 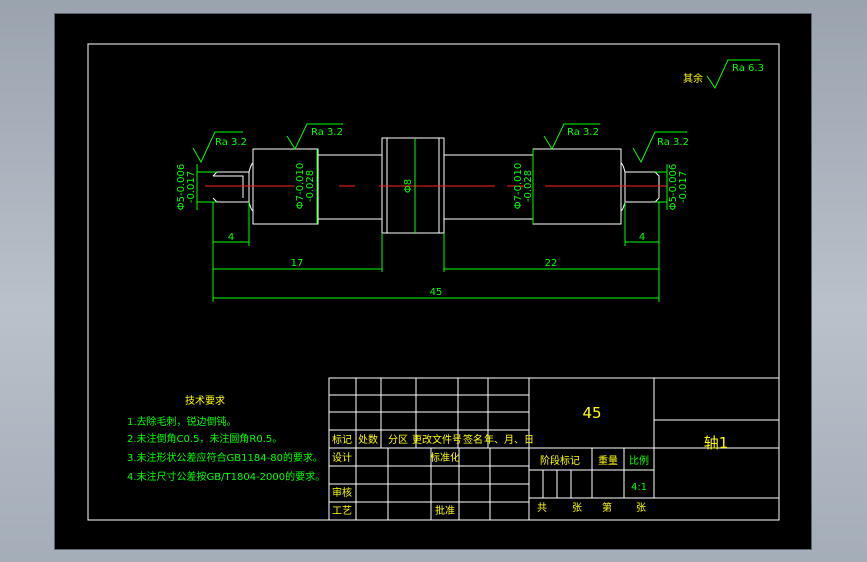 I want to click on label-design: 设计, so click(x=342, y=457).